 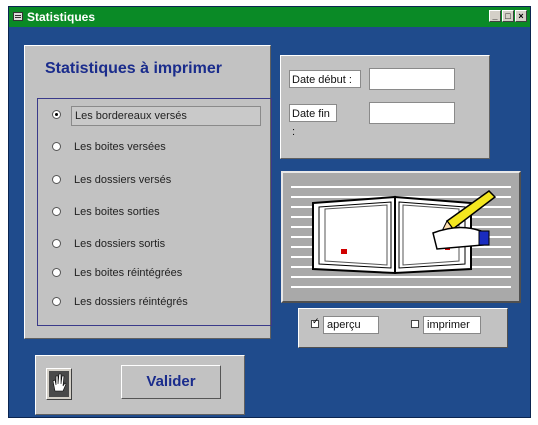 What do you see at coordinates (117, 212) in the screenshot?
I see `option-label: Les boites sorties` at bounding box center [117, 212].